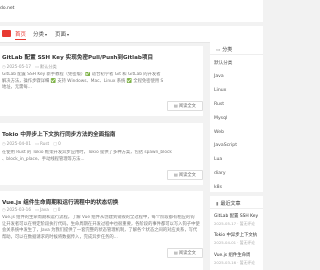 The image size is (320, 270). Describe the element at coordinates (18, 66) in the screenshot. I see `post-date: 2025-05-17` at that location.